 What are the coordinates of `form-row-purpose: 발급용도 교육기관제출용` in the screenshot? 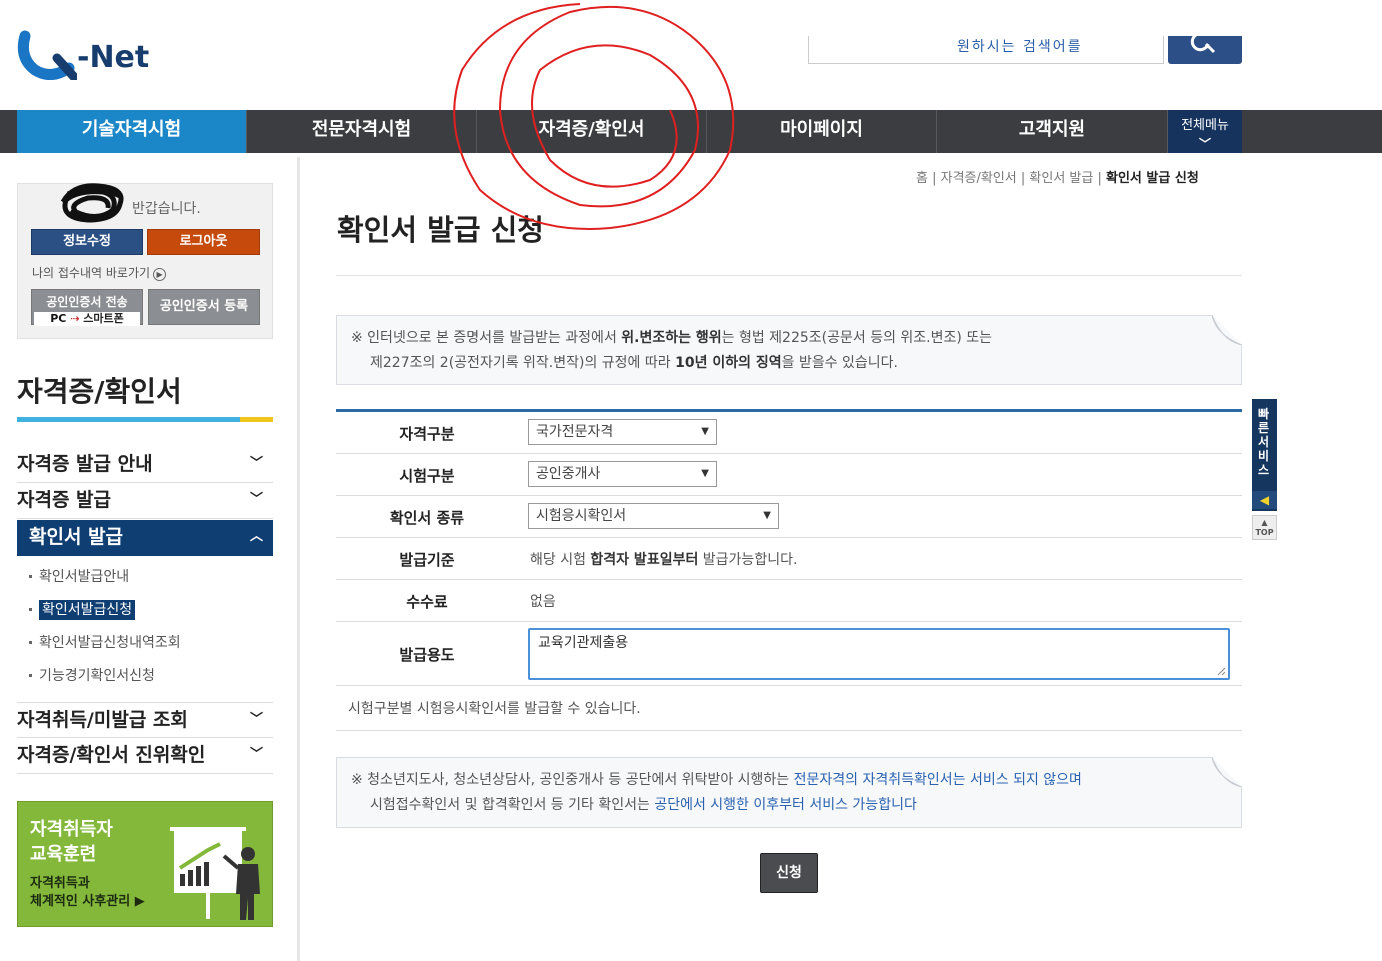 It's located at (789, 654).